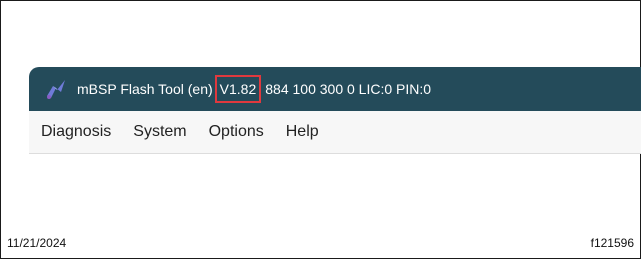 The image size is (641, 259). Describe the element at coordinates (159, 132) in the screenshot. I see `menu-system: System` at that location.